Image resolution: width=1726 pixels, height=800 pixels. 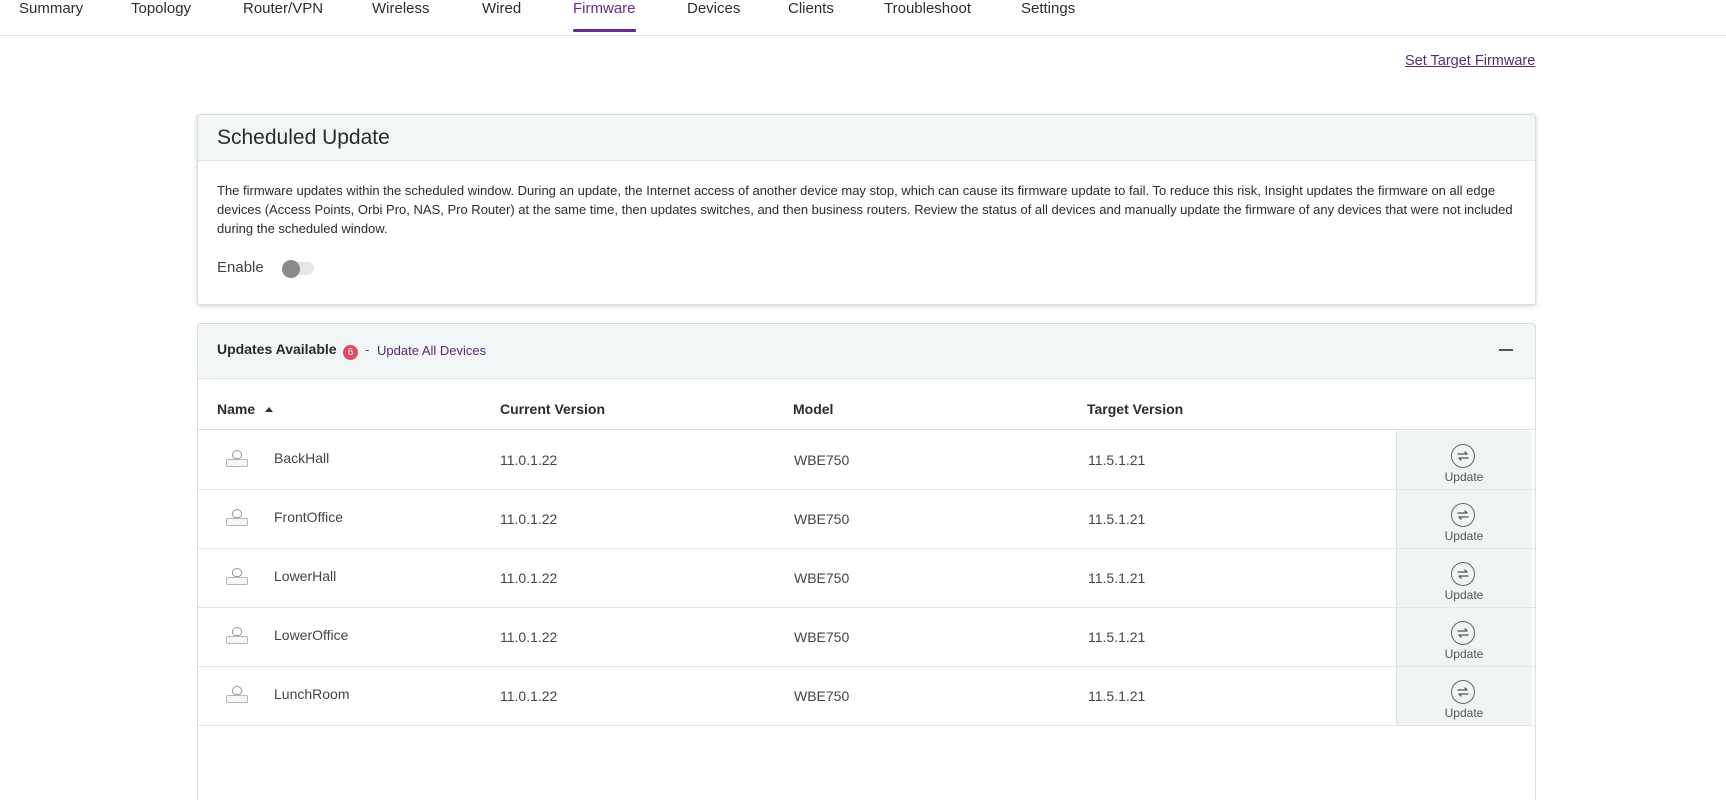 What do you see at coordinates (713, 17) in the screenshot?
I see `tab-devices: Devices` at bounding box center [713, 17].